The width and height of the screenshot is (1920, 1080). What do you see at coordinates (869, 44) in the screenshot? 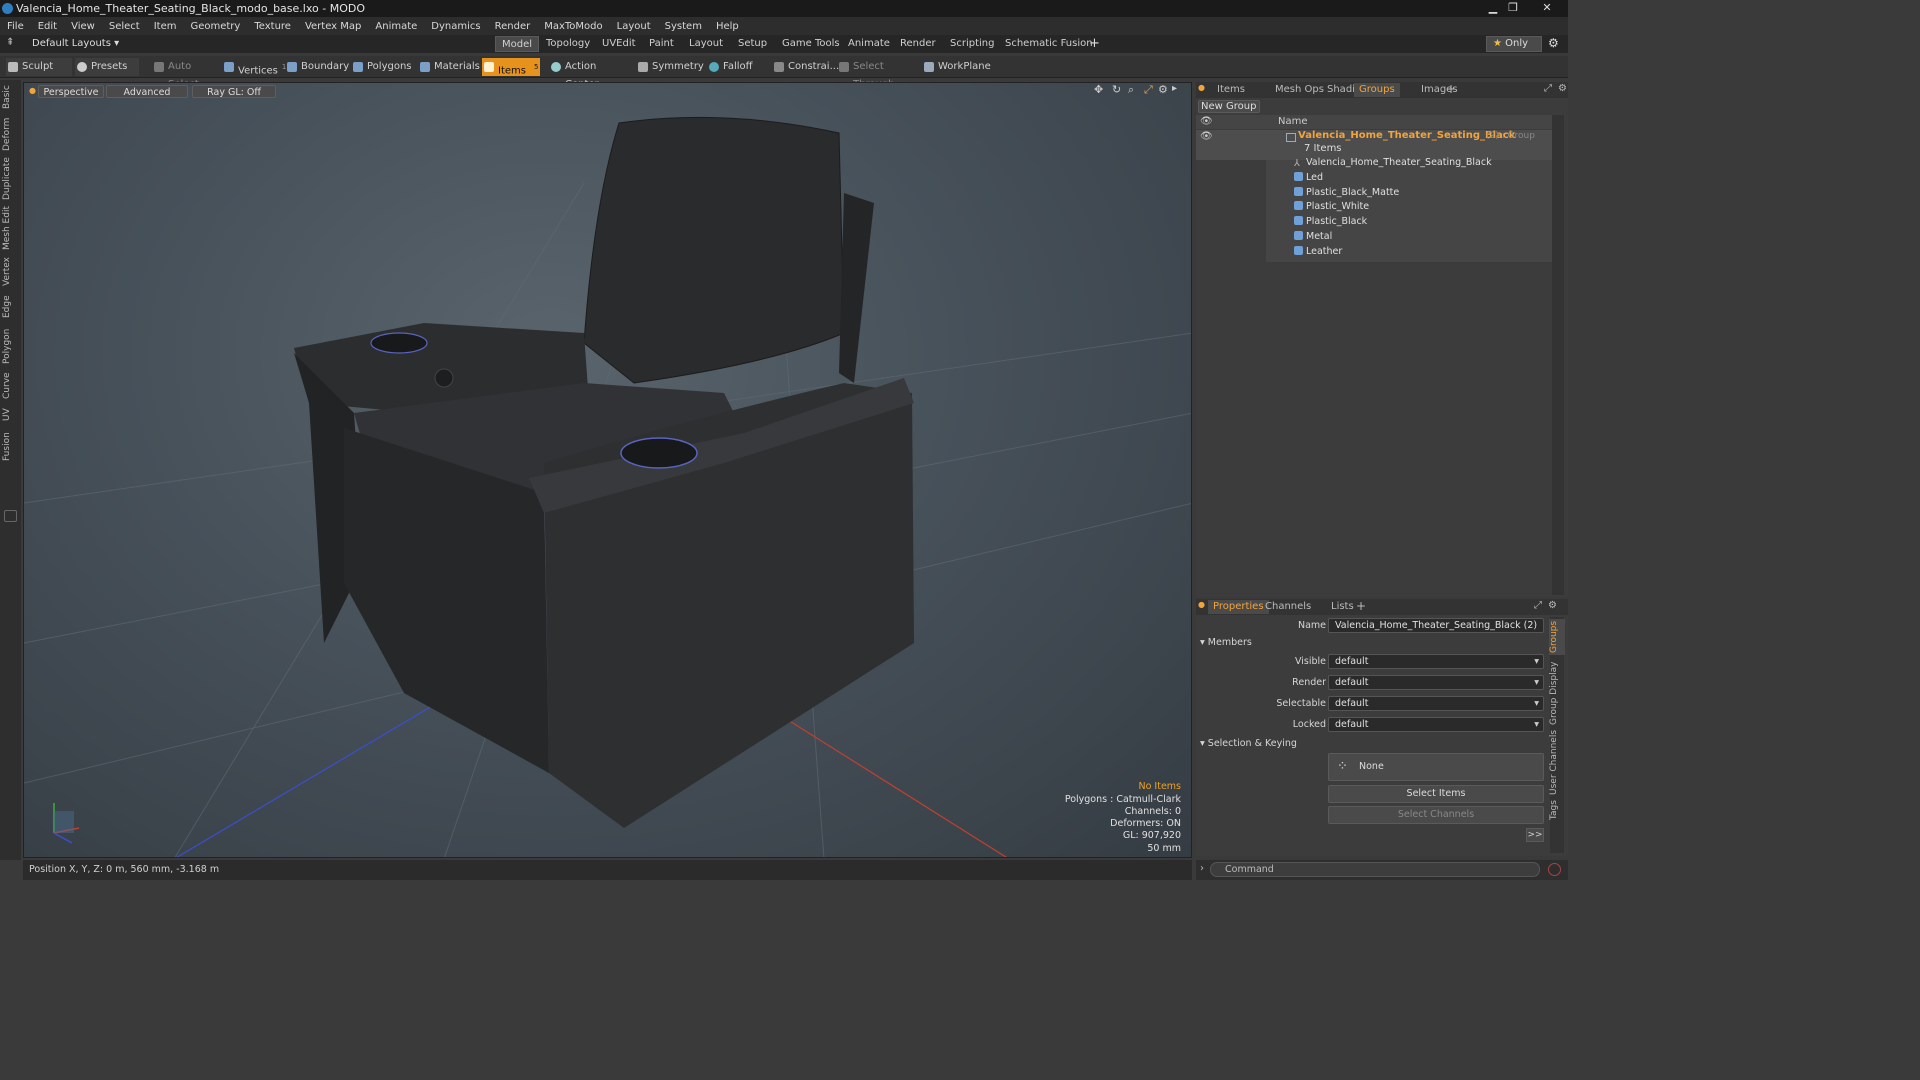
I see `tab-animate: Animate` at bounding box center [869, 44].